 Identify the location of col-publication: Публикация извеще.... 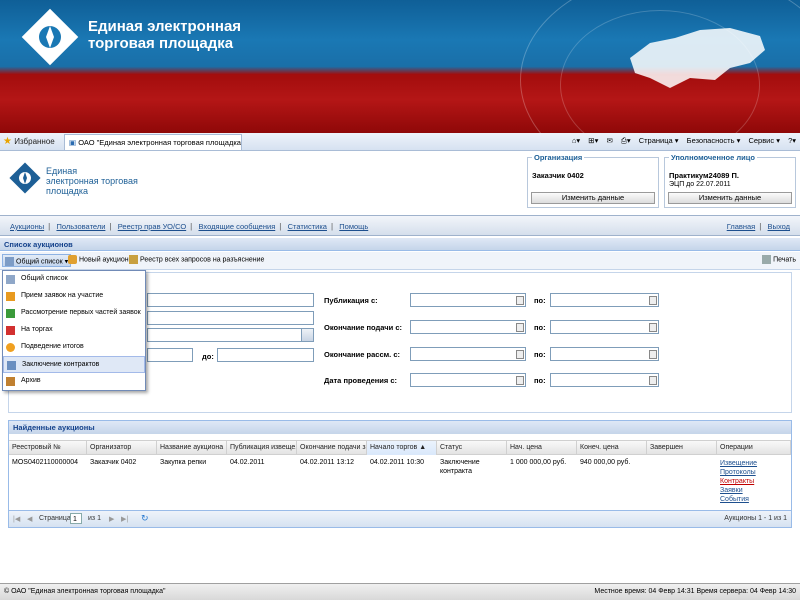
(262, 448).